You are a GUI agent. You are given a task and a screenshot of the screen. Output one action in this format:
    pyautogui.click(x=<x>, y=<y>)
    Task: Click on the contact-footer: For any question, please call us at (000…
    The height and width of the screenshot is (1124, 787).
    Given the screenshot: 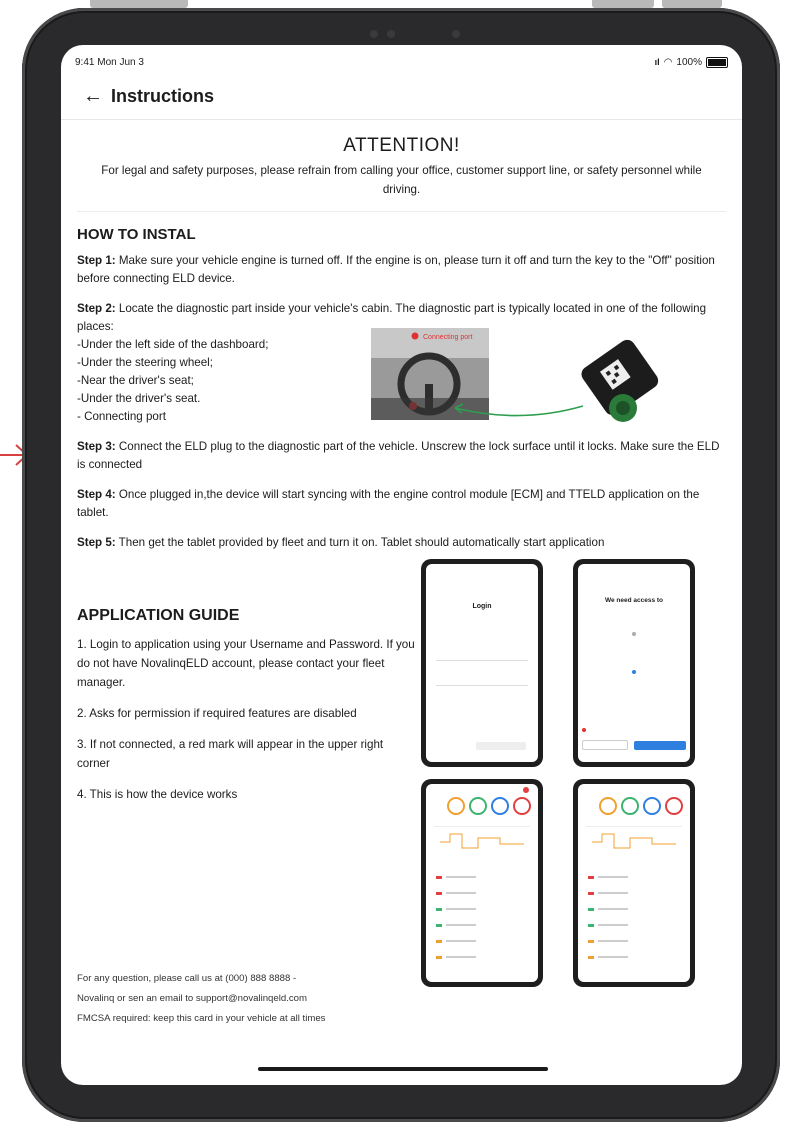 What is the action you would take?
    pyautogui.click(x=242, y=999)
    